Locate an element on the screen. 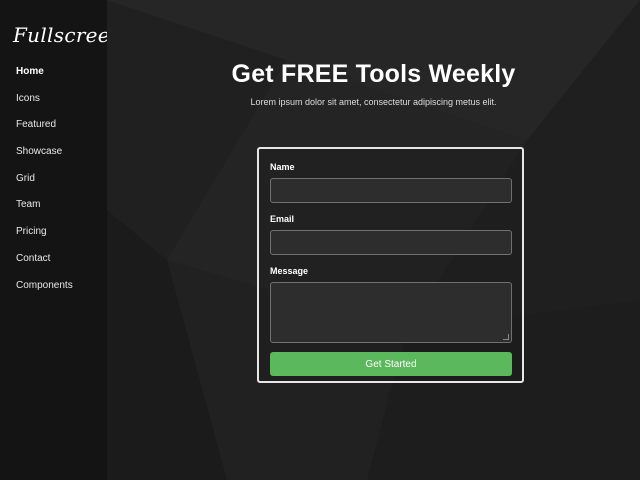  message-label: Message is located at coordinates (289, 271).